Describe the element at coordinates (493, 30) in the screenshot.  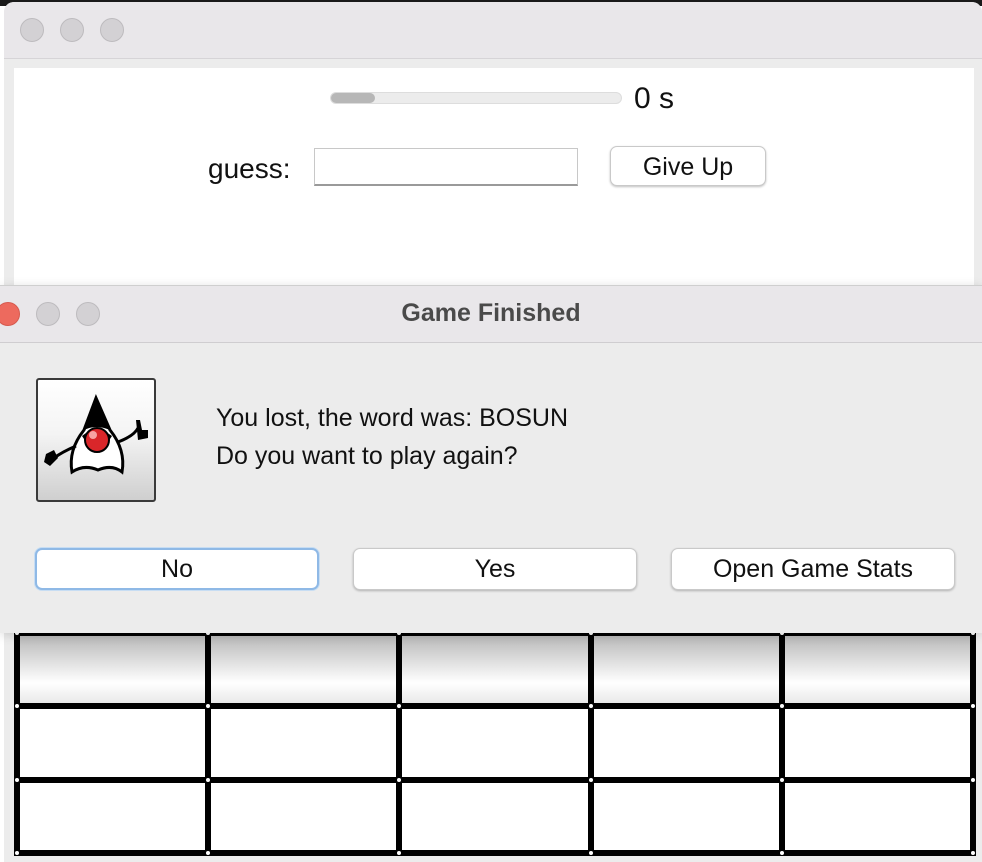
I see `game-window-titlebar` at that location.